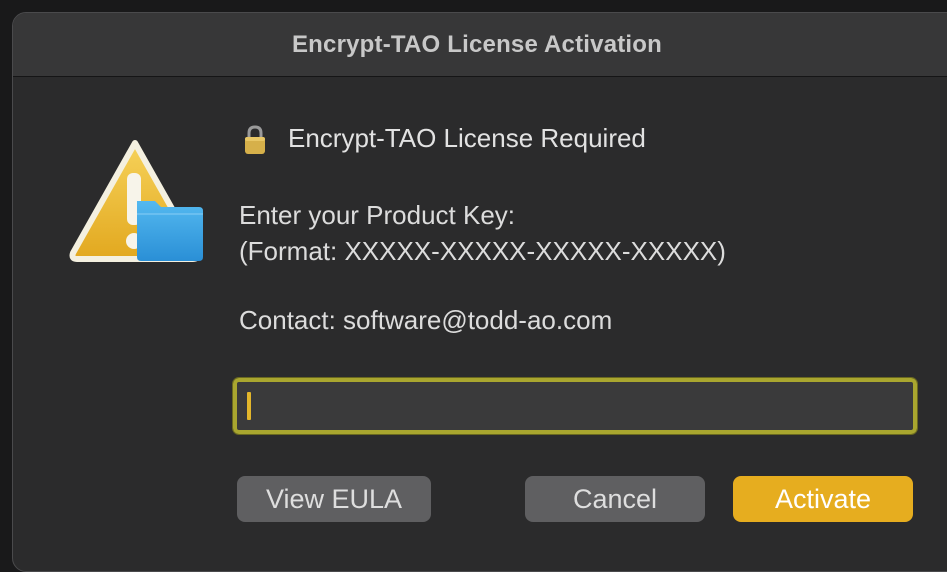 Image resolution: width=947 pixels, height=572 pixels. Describe the element at coordinates (334, 499) in the screenshot. I see `view-eula-button: View EULA` at that location.